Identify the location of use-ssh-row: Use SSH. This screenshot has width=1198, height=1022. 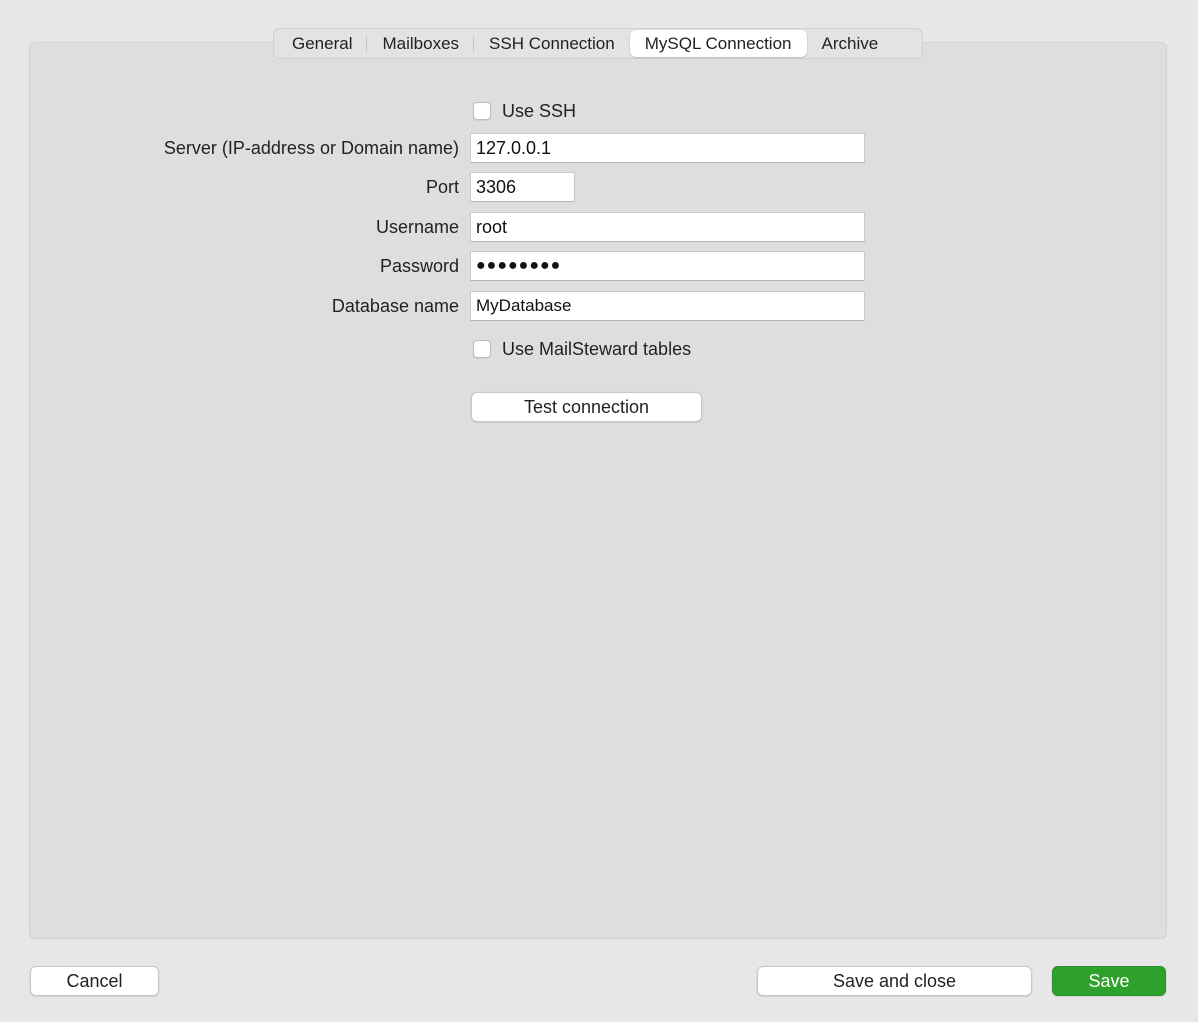
(524, 111).